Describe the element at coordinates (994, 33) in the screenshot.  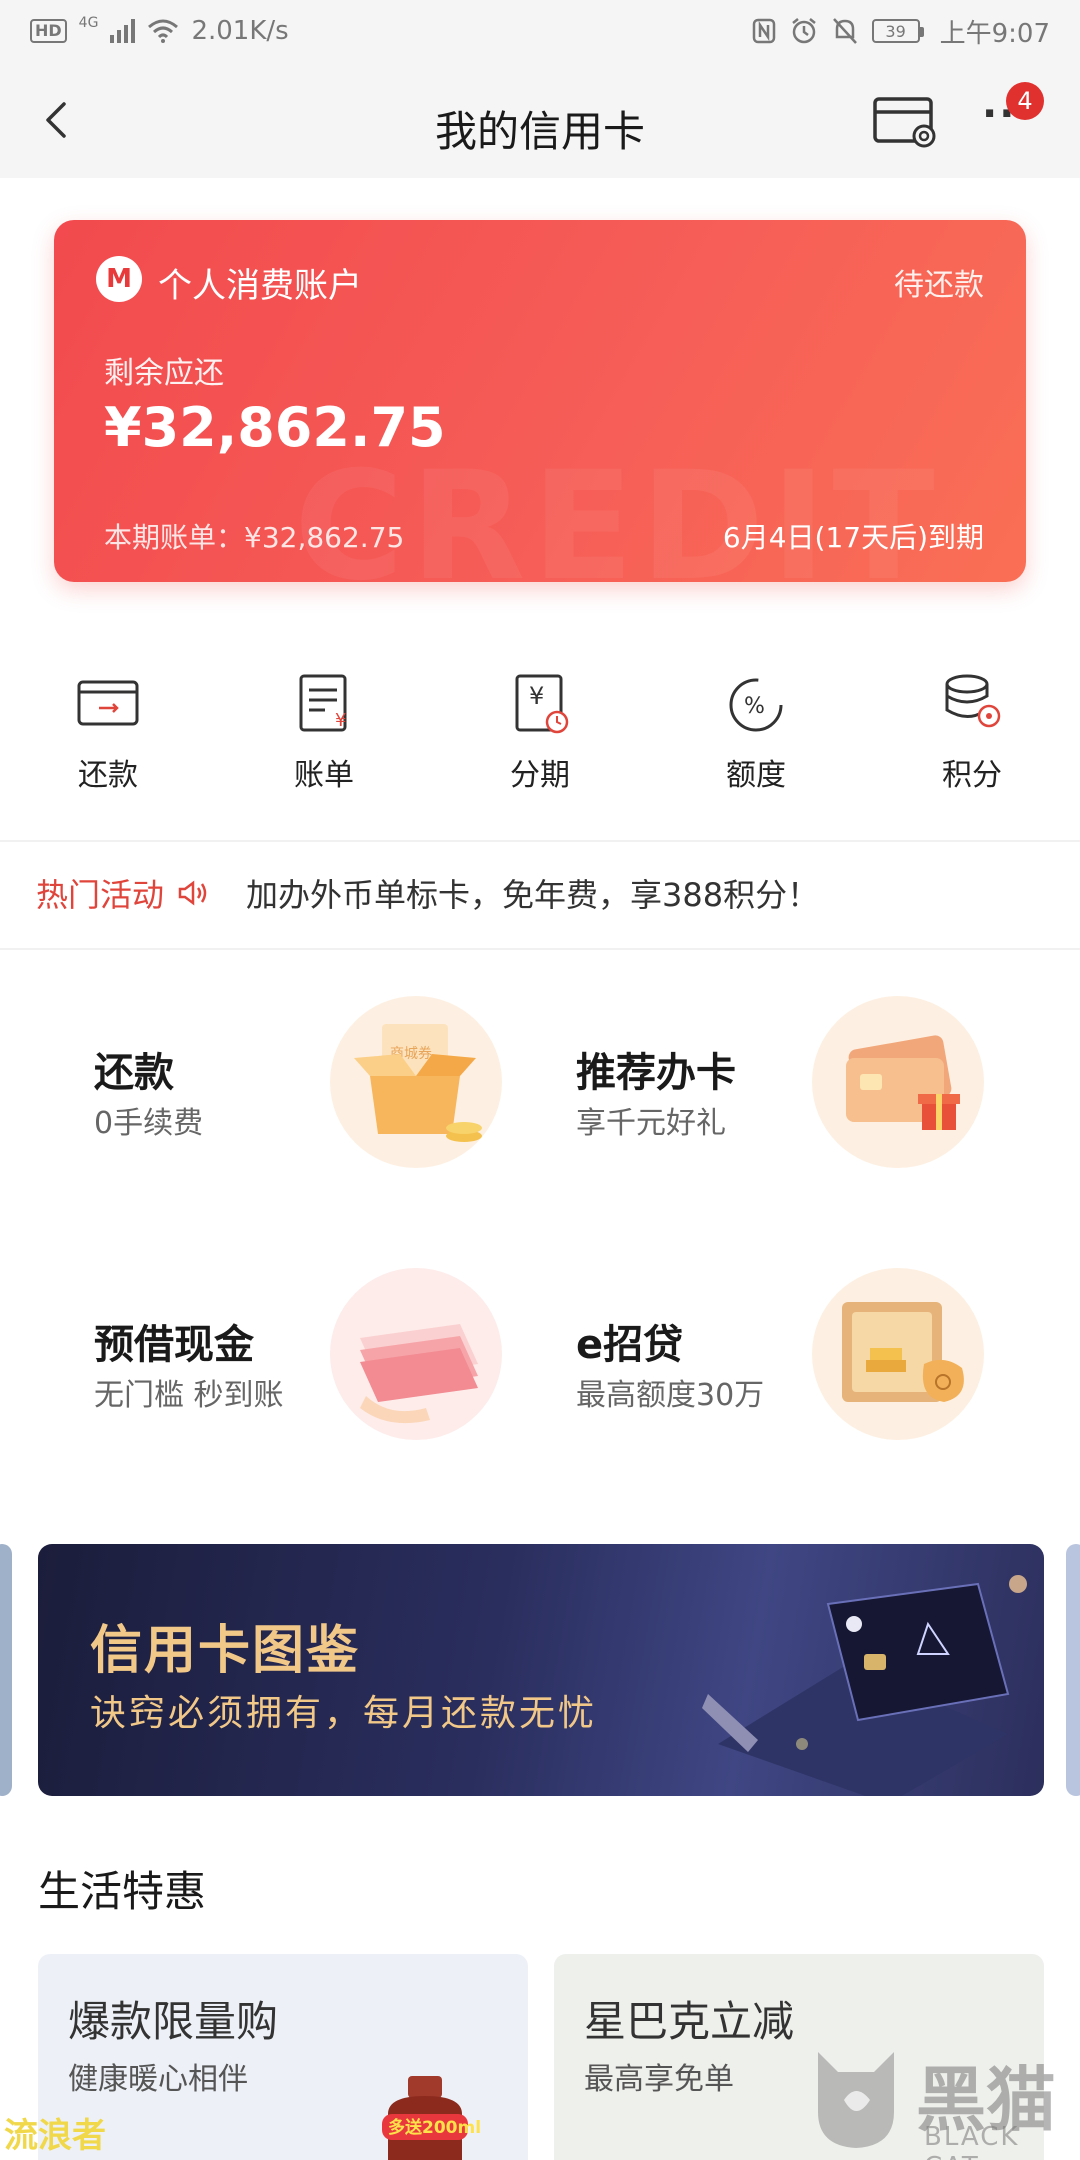
I see `clock: 上午9:07` at that location.